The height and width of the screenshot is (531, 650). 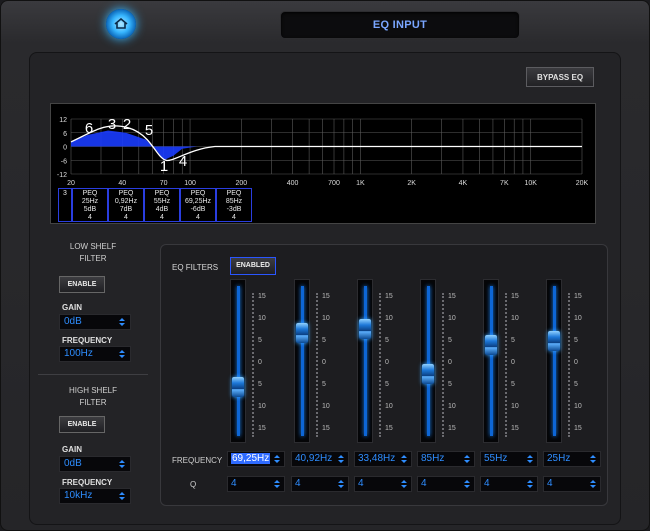 I want to click on peq-cell: PEQ 55Hz 4dB 4, so click(x=162, y=205).